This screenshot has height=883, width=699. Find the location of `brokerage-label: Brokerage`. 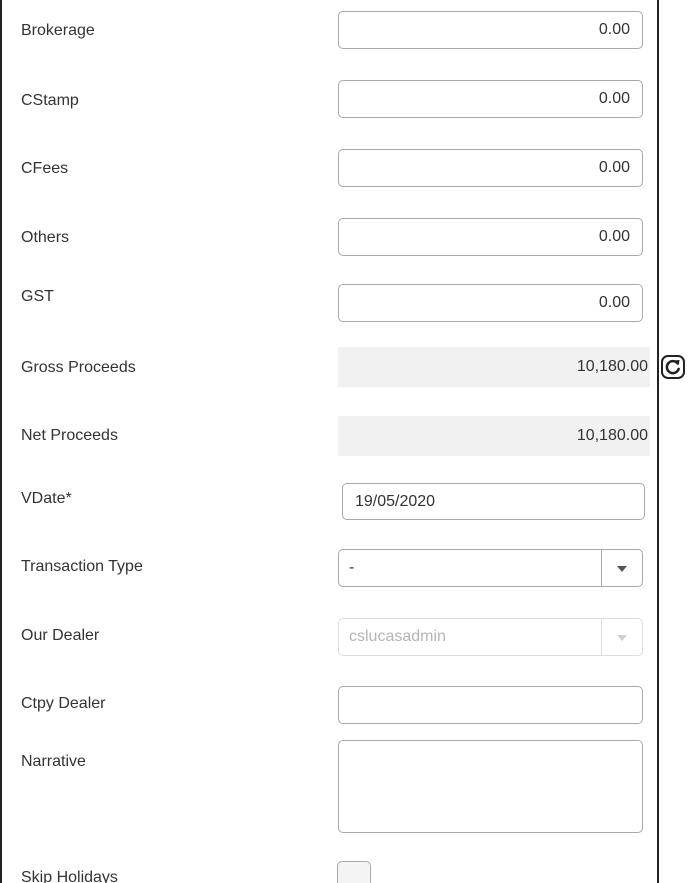

brokerage-label: Brokerage is located at coordinates (58, 31).